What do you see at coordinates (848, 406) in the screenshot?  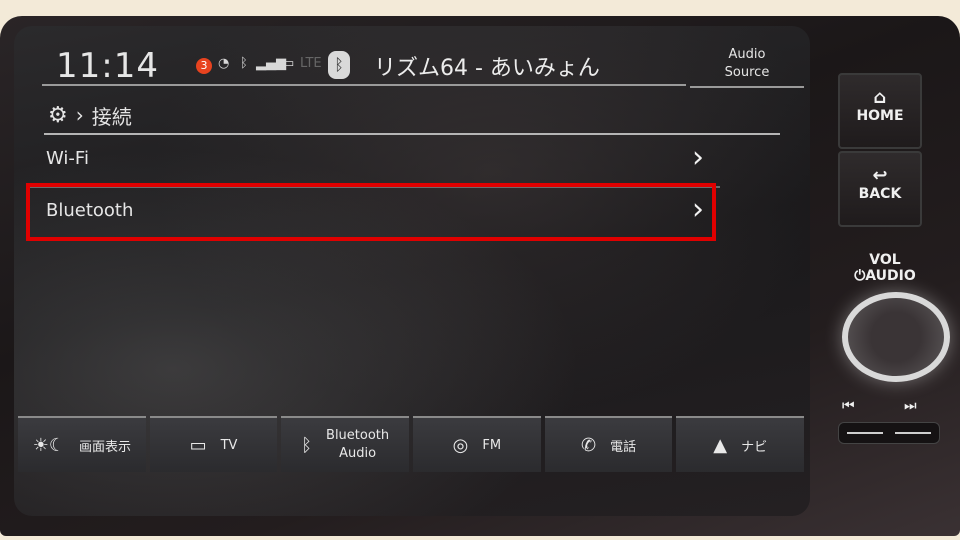 I see `previous-track-icon: ⏮` at bounding box center [848, 406].